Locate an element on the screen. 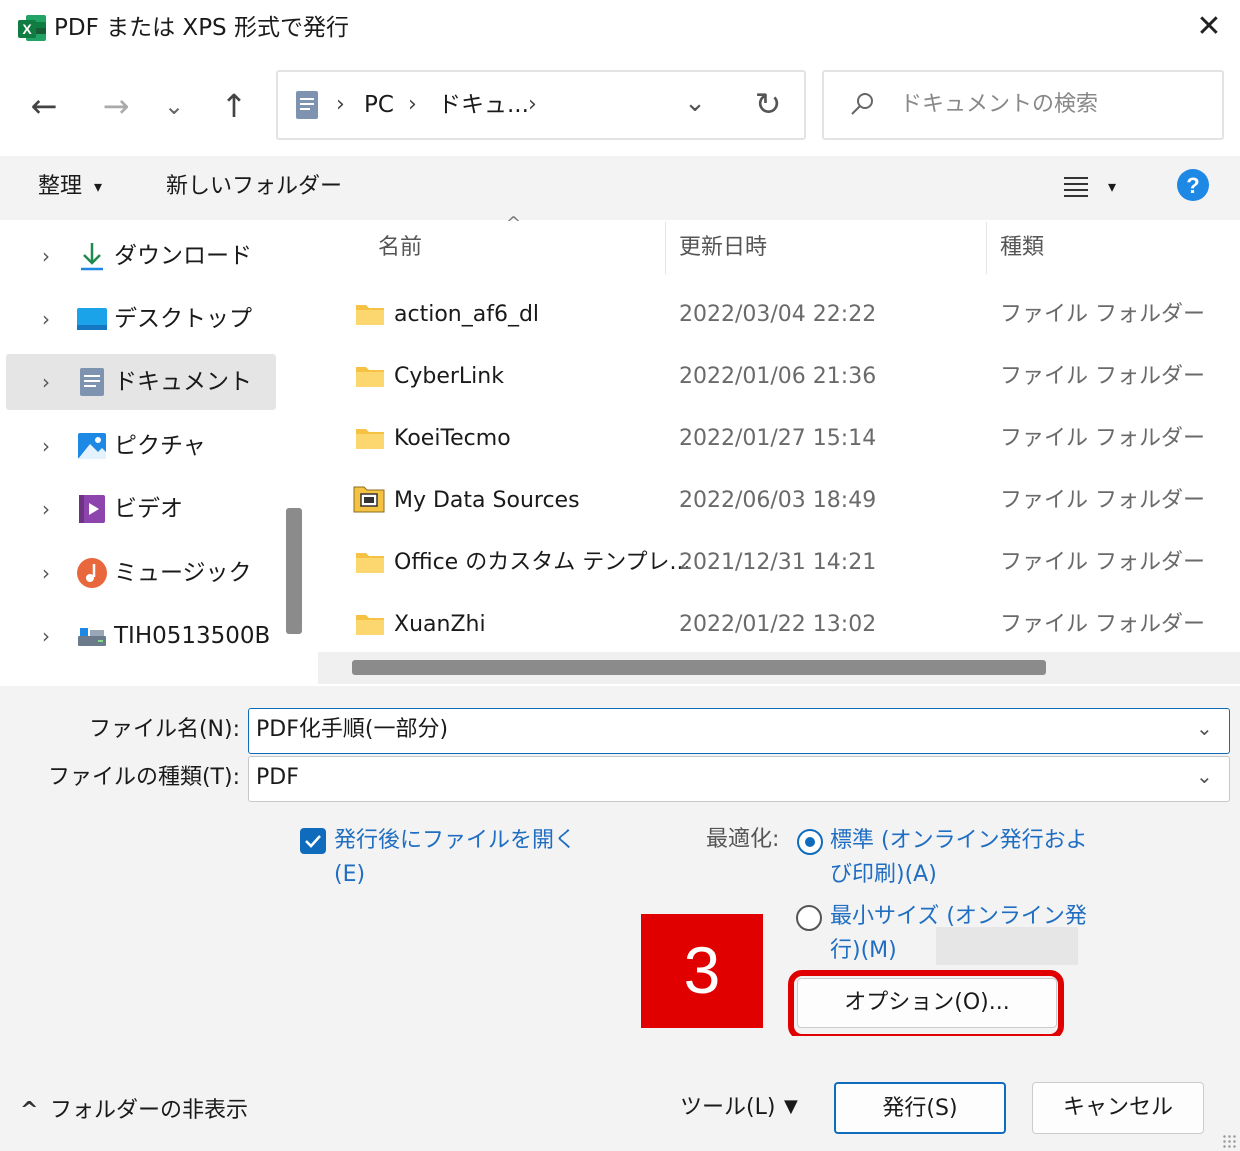 This screenshot has width=1240, height=1151. open-after-publish-checkbox is located at coordinates (313, 841).